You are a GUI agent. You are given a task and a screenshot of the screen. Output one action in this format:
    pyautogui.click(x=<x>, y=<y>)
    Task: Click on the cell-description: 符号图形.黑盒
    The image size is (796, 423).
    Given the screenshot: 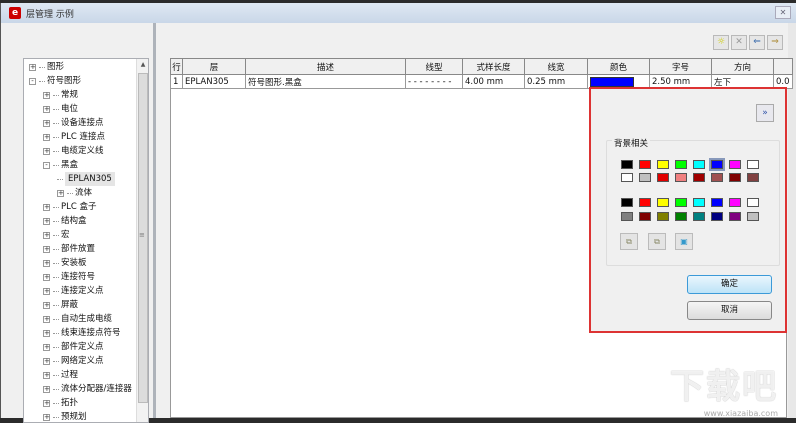 What is the action you would take?
    pyautogui.click(x=325, y=81)
    